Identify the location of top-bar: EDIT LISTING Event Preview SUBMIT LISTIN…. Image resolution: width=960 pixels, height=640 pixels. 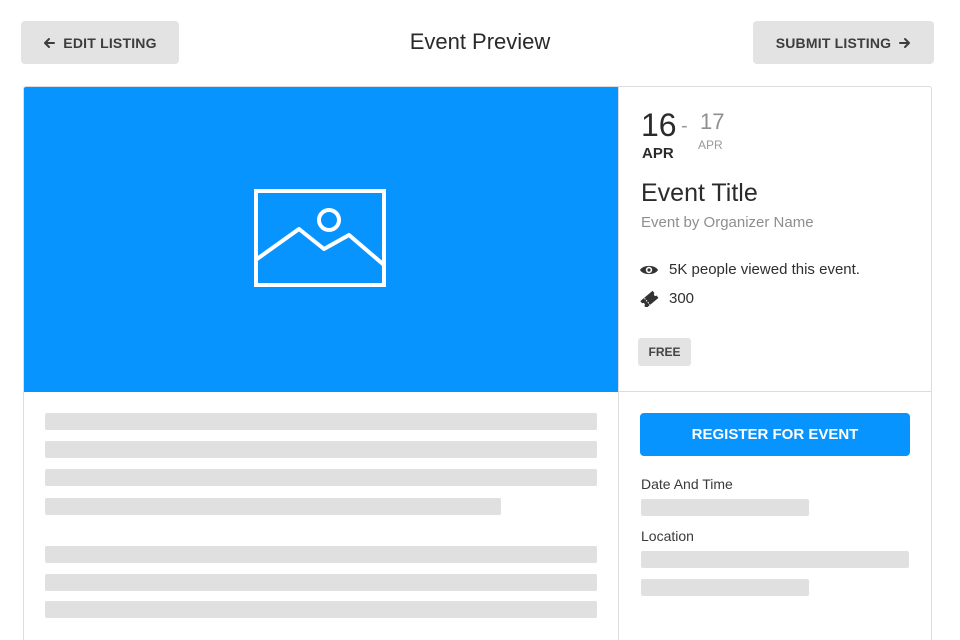
(480, 43).